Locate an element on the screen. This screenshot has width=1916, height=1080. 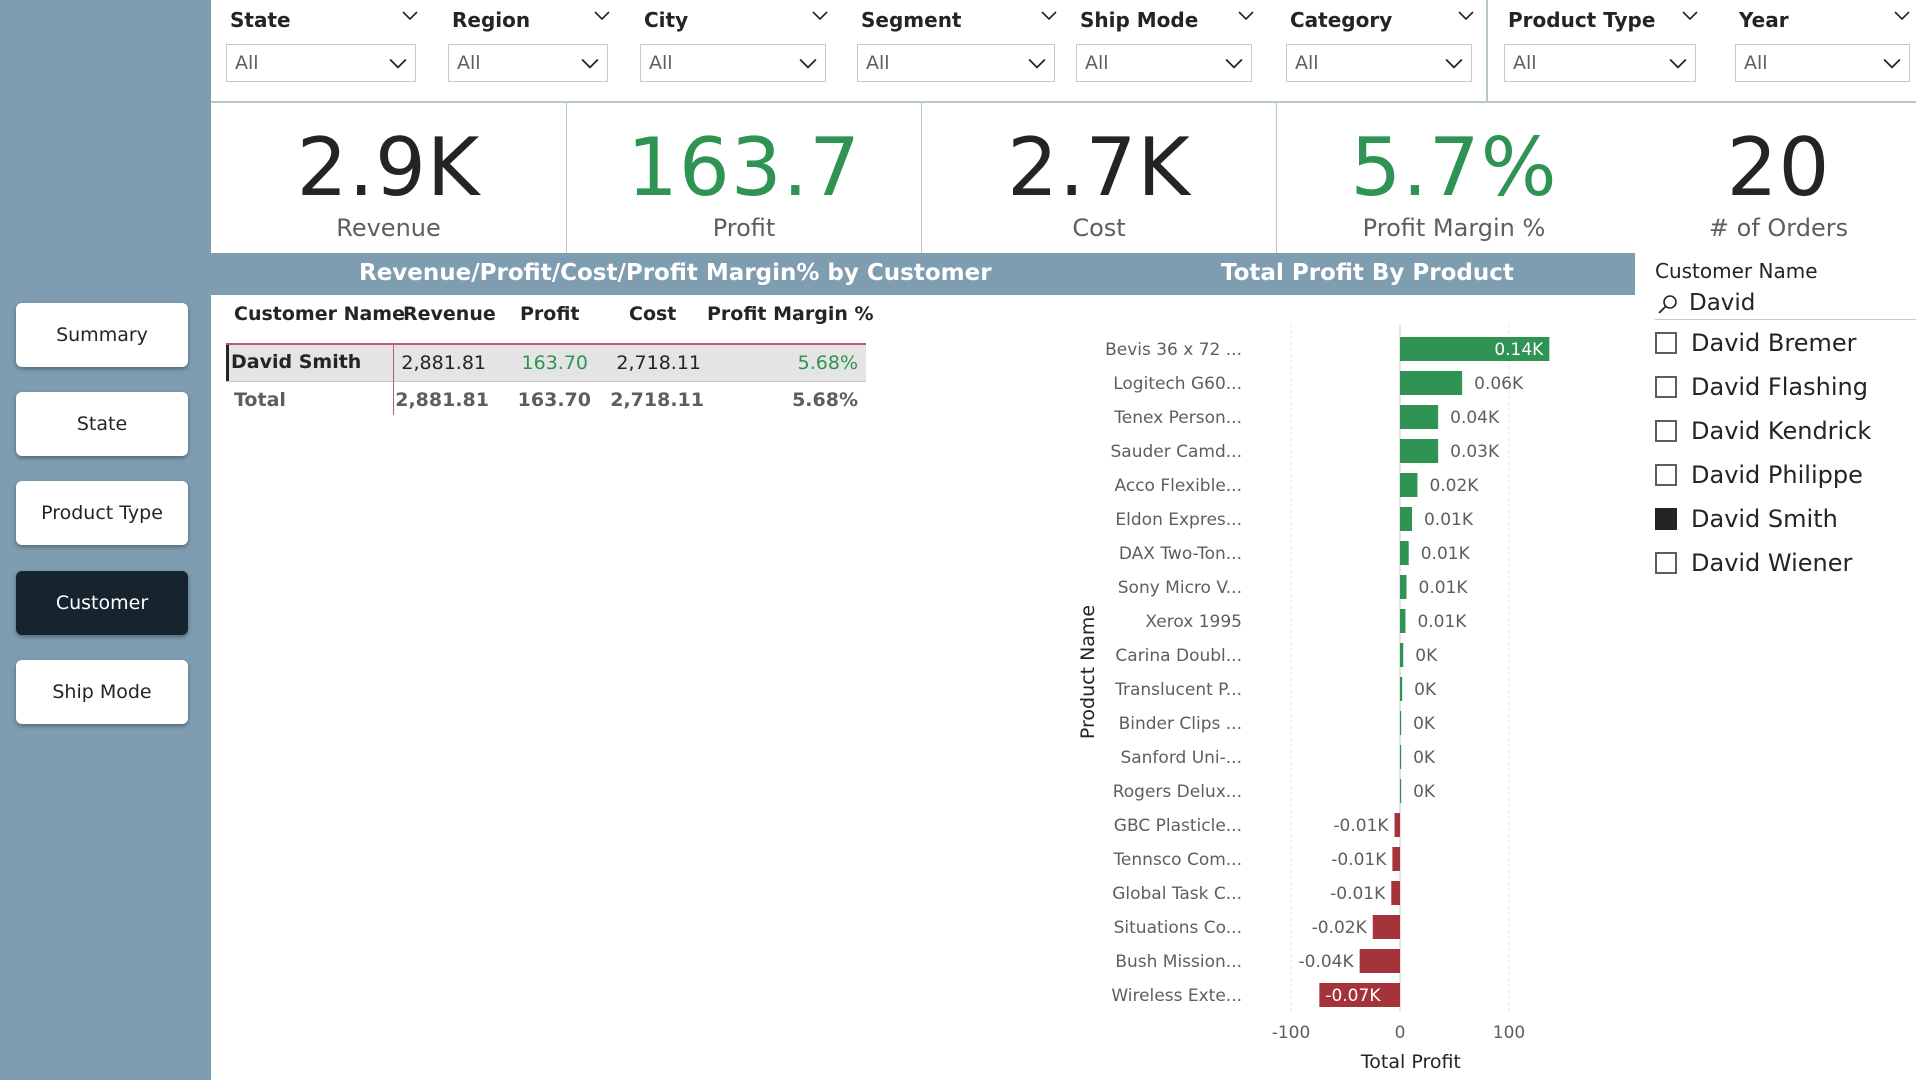
search-icon is located at coordinates (1667, 304).